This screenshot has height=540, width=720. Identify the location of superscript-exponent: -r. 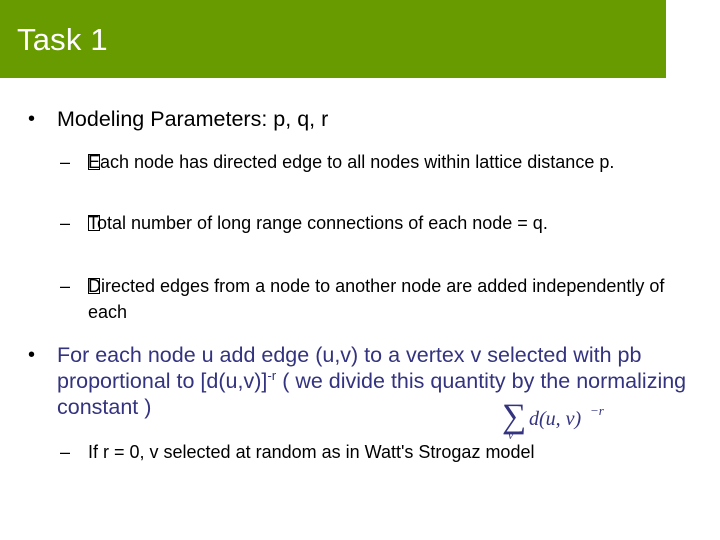
(272, 375).